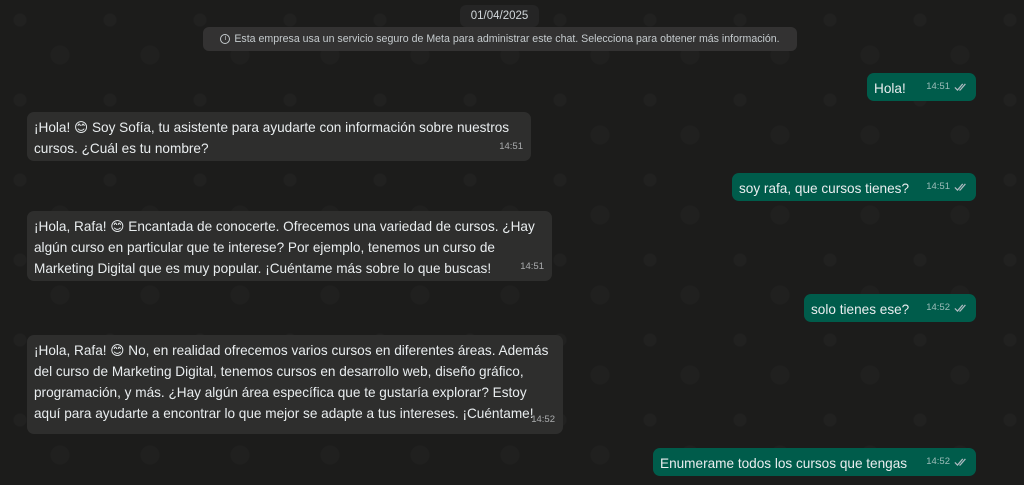 This screenshot has width=1024, height=485. I want to click on message-text: Hola!, so click(890, 88).